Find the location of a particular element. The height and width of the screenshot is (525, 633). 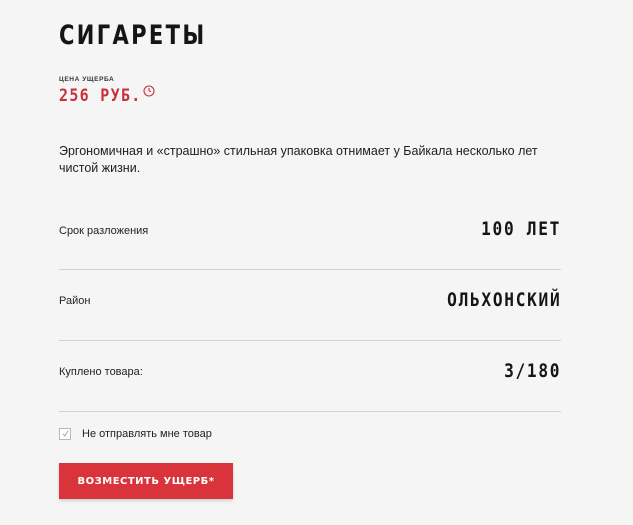

detail-value: 100 ЛЕТ is located at coordinates (521, 229).